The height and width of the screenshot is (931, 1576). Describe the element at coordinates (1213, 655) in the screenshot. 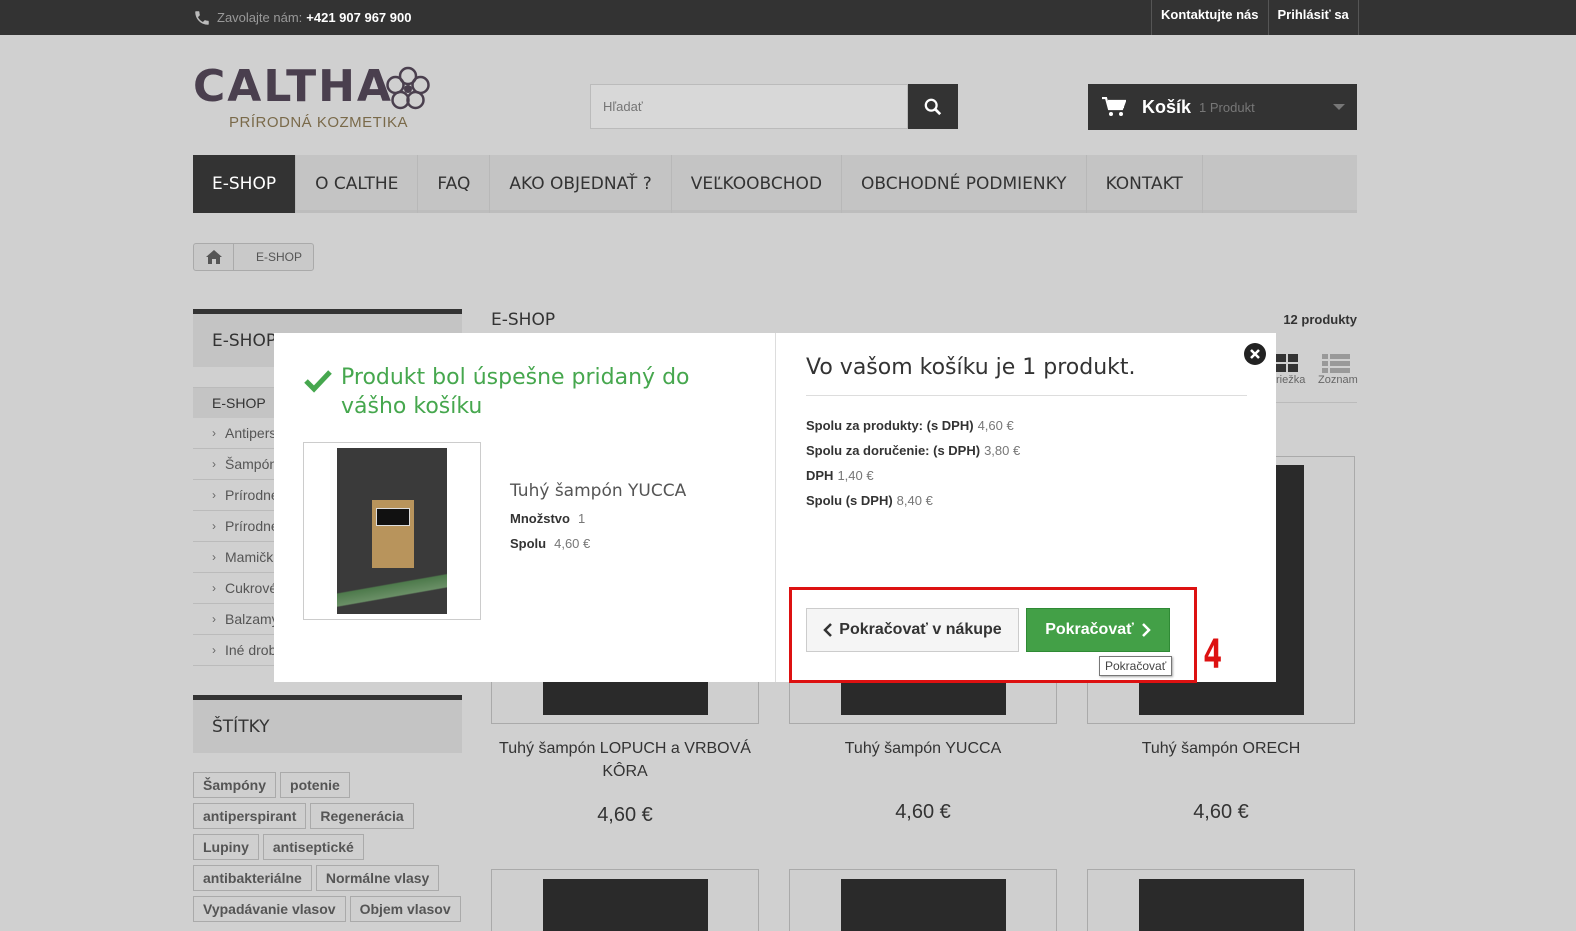

I see `annotation-step-number: 4` at that location.